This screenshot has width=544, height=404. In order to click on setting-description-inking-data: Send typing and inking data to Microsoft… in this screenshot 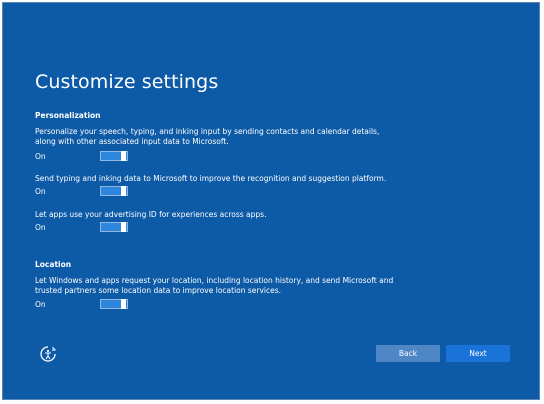, I will do `click(211, 178)`.